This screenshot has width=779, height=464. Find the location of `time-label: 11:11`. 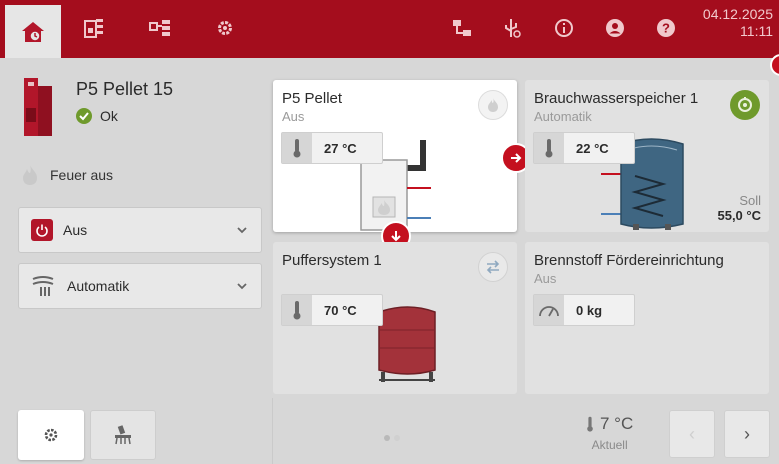

time-label: 11:11 is located at coordinates (756, 31).